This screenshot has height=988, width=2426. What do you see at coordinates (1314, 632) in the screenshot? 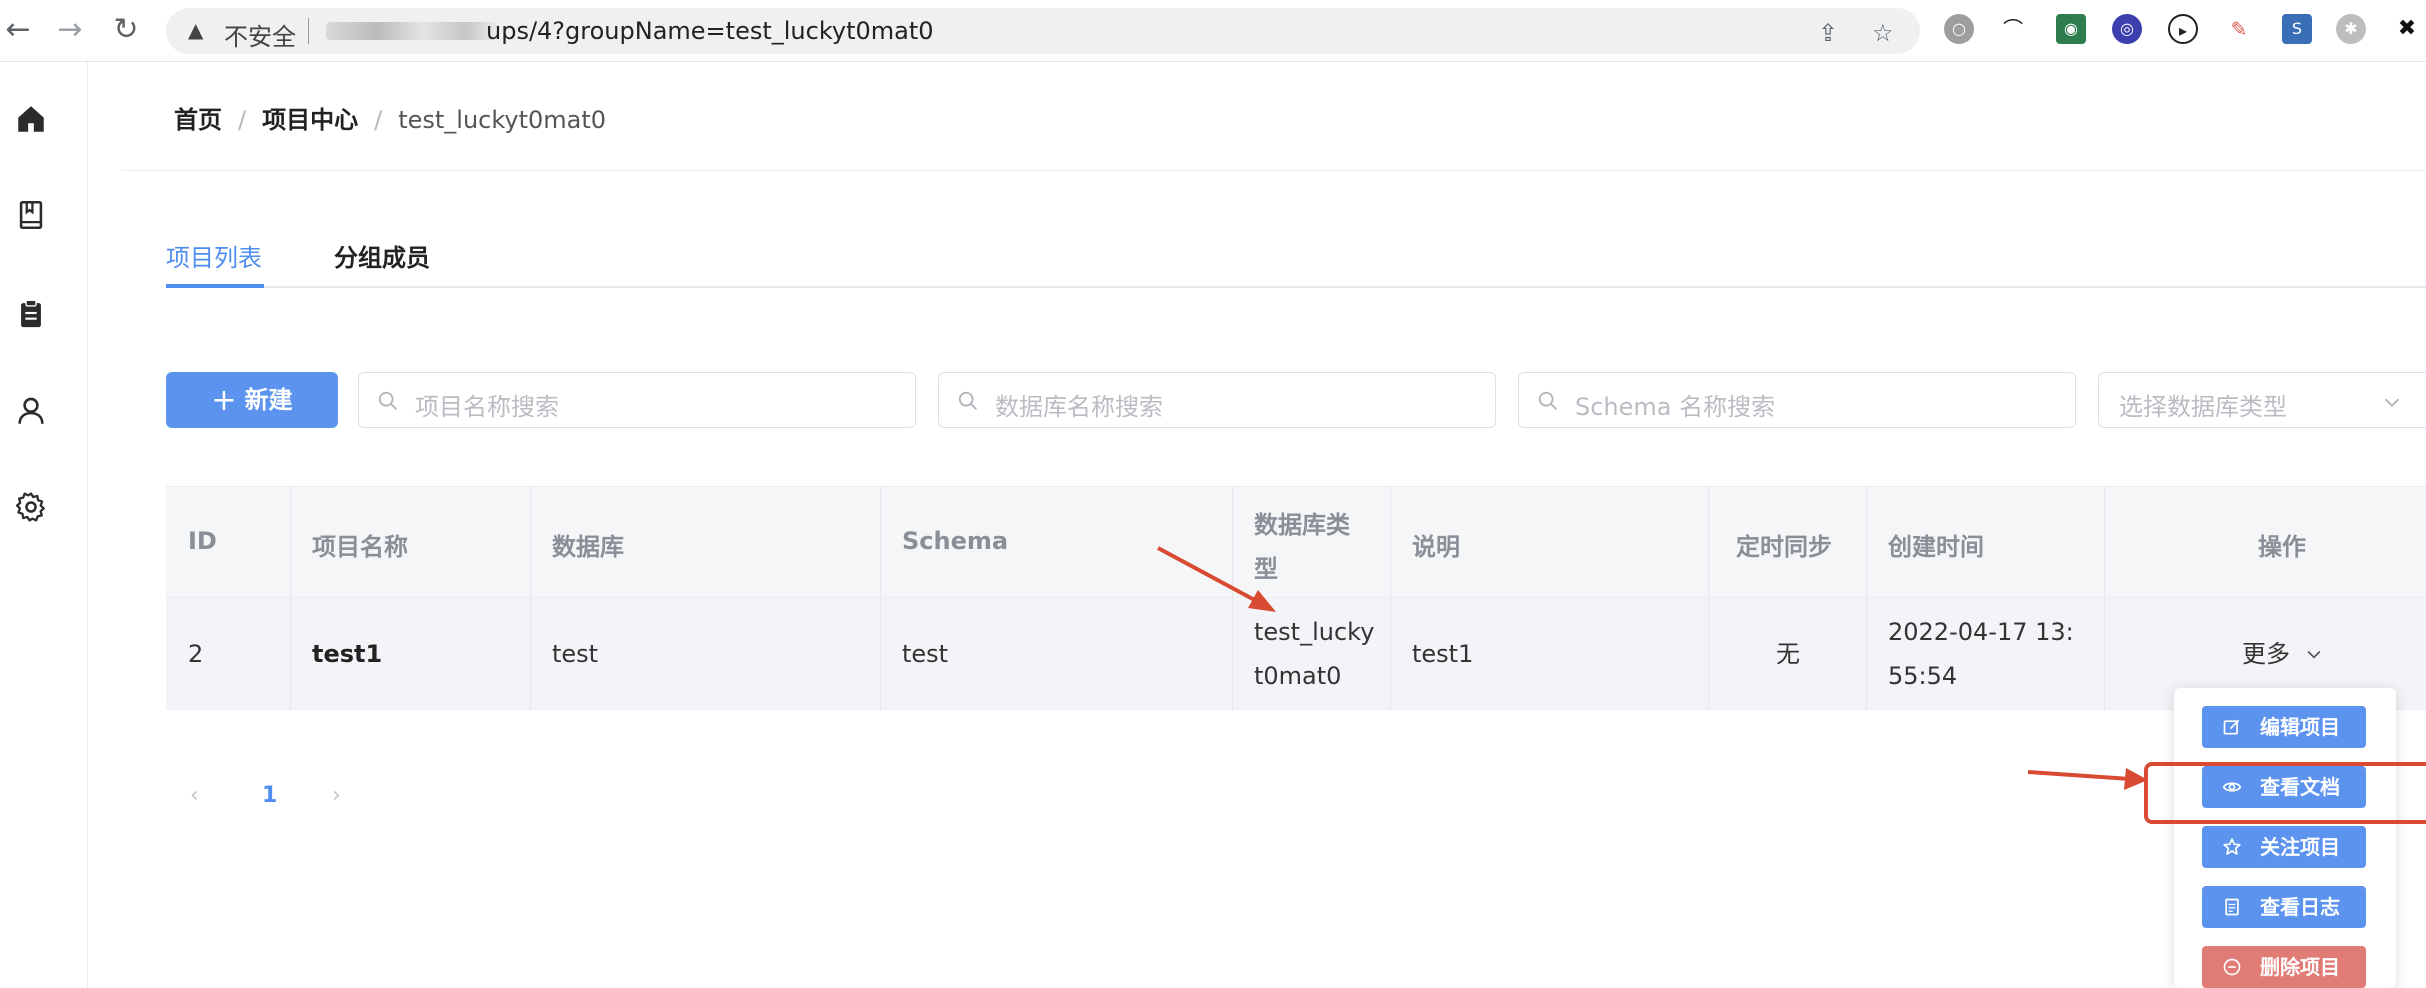
I see `cell-db-type-line1: test_lucky` at bounding box center [1314, 632].